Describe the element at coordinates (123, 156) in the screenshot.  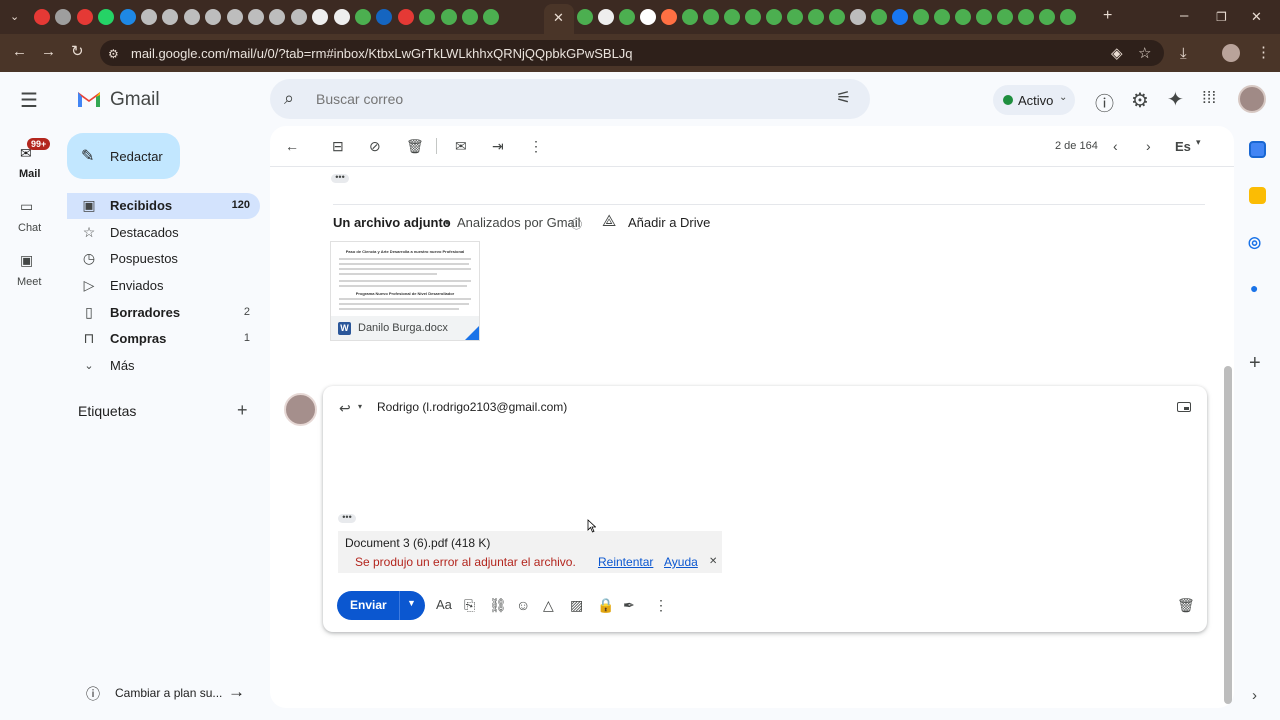
I see `compose-button: ✎ Redactar` at that location.